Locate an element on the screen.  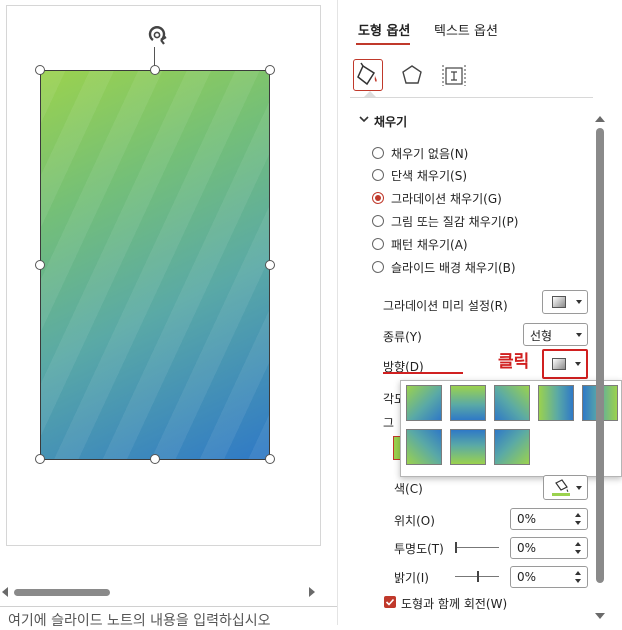
tab-shape-options: 도형 옵션 is located at coordinates (384, 29).